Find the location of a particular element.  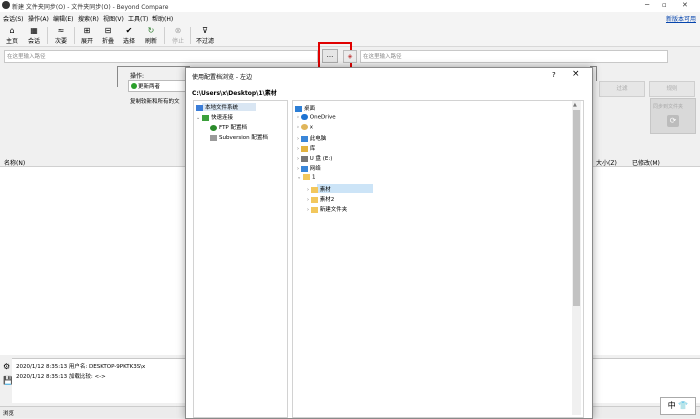

rules-button: 规则 is located at coordinates (672, 89).